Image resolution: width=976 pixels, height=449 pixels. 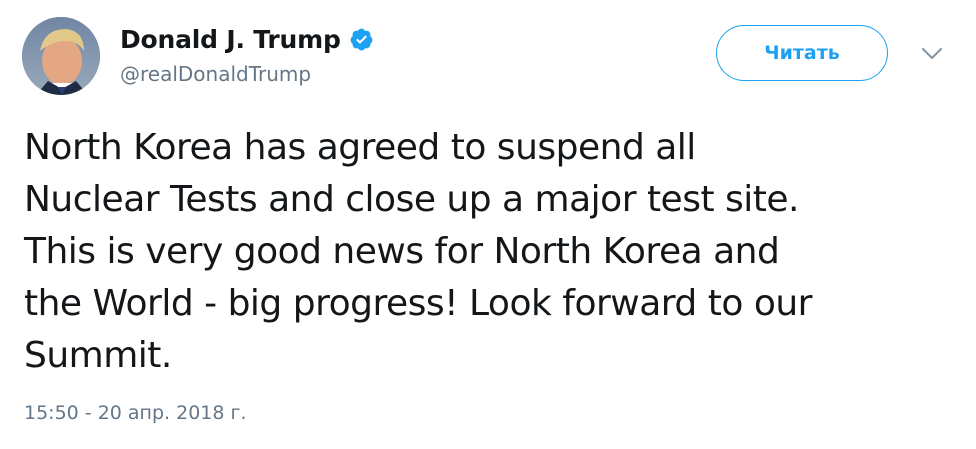 I want to click on author-name-row: Donald J. Trump, so click(x=247, y=39).